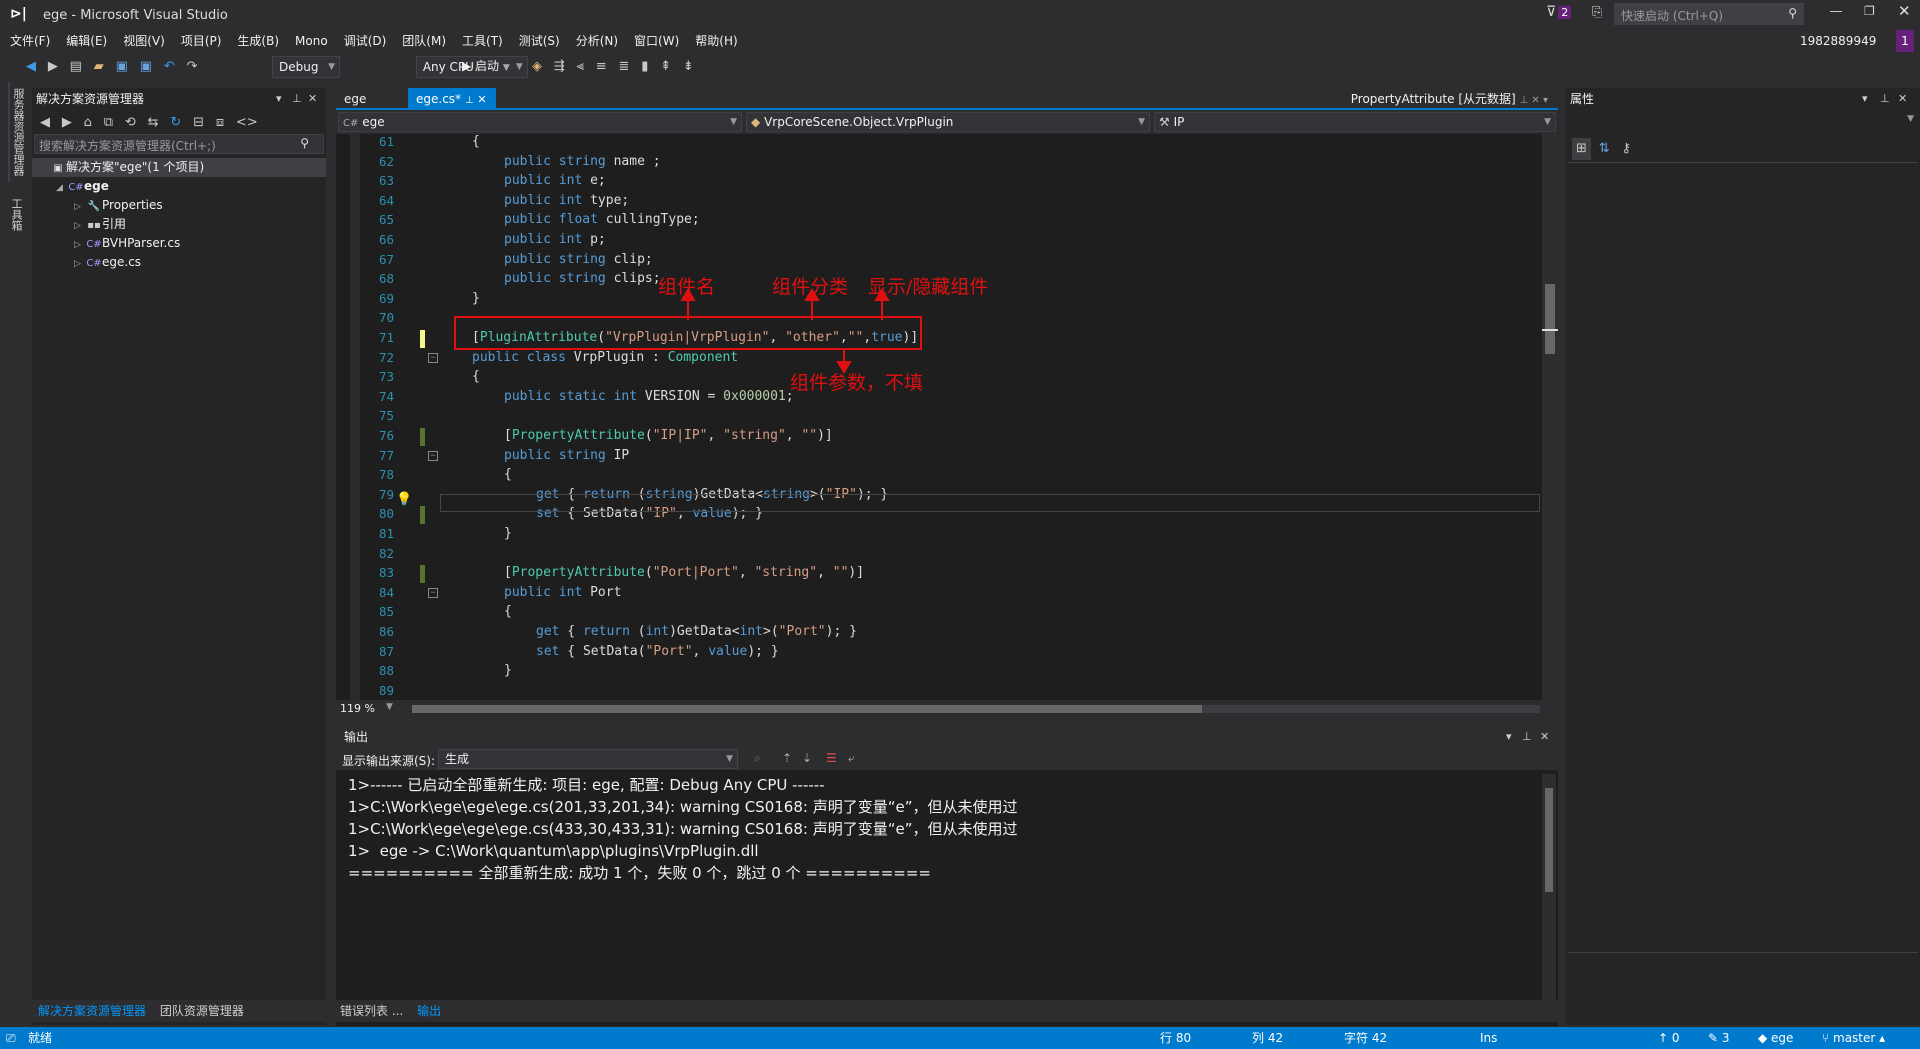  Describe the element at coordinates (1904, 11) in the screenshot. I see `close-window-button: ✕` at that location.